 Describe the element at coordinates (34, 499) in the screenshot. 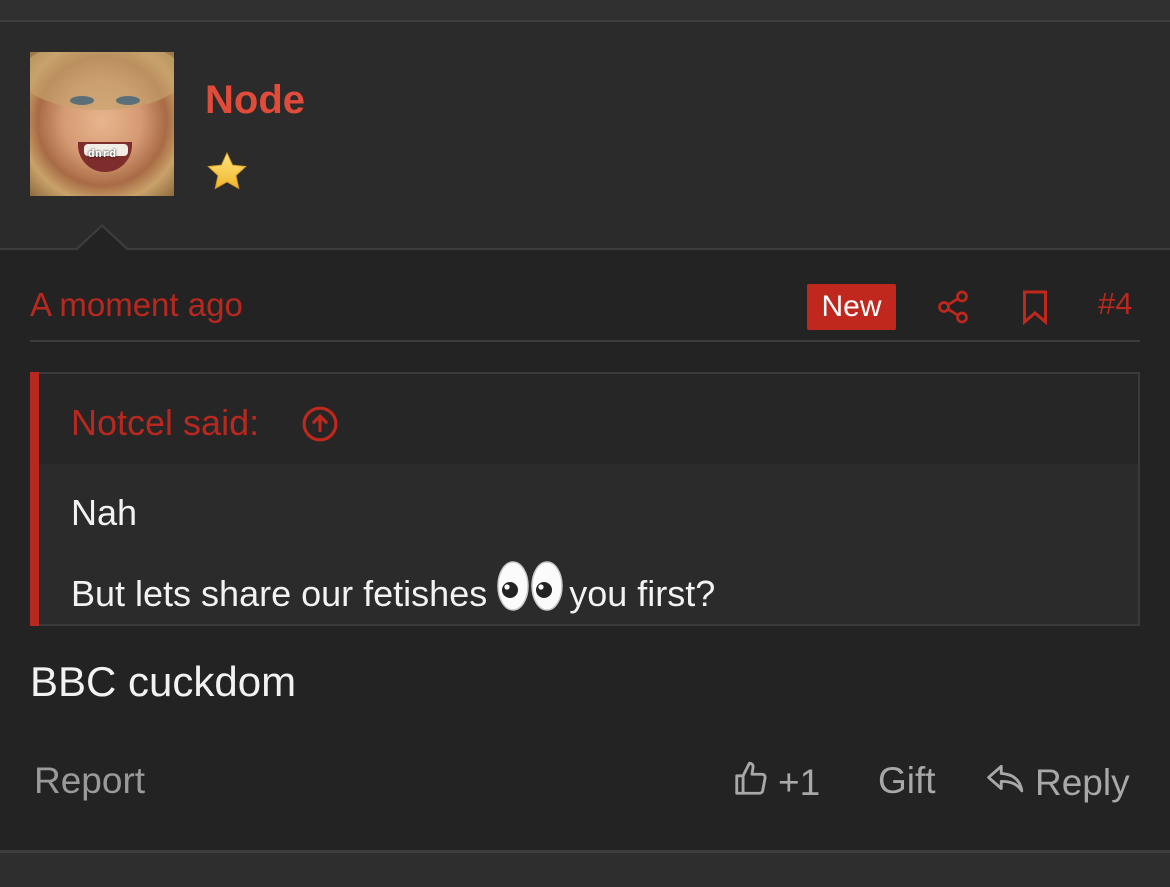

I see `quote-accent-bar` at that location.